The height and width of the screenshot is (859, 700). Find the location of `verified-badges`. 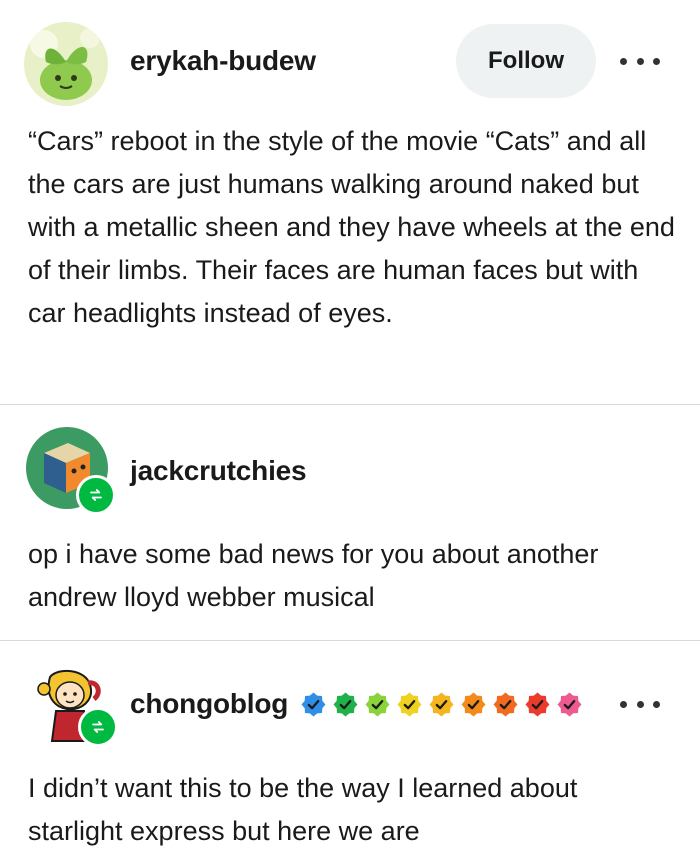

verified-badges is located at coordinates (441, 706).